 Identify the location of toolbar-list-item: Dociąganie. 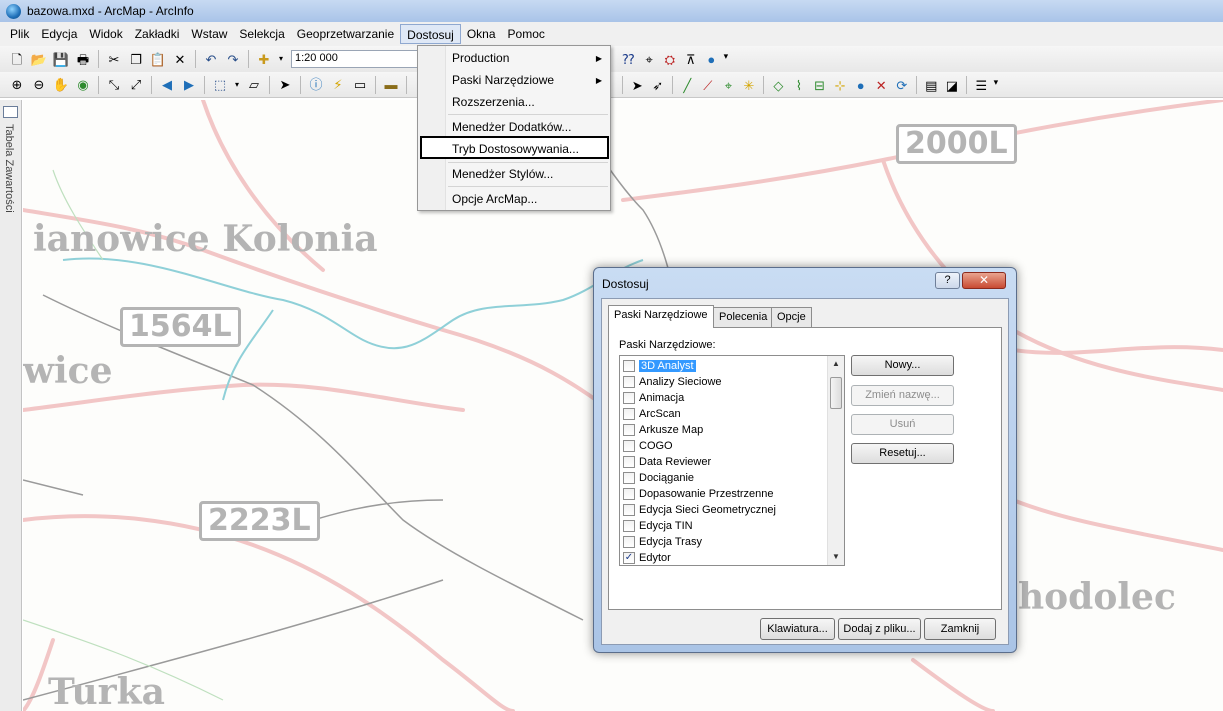
(658, 478).